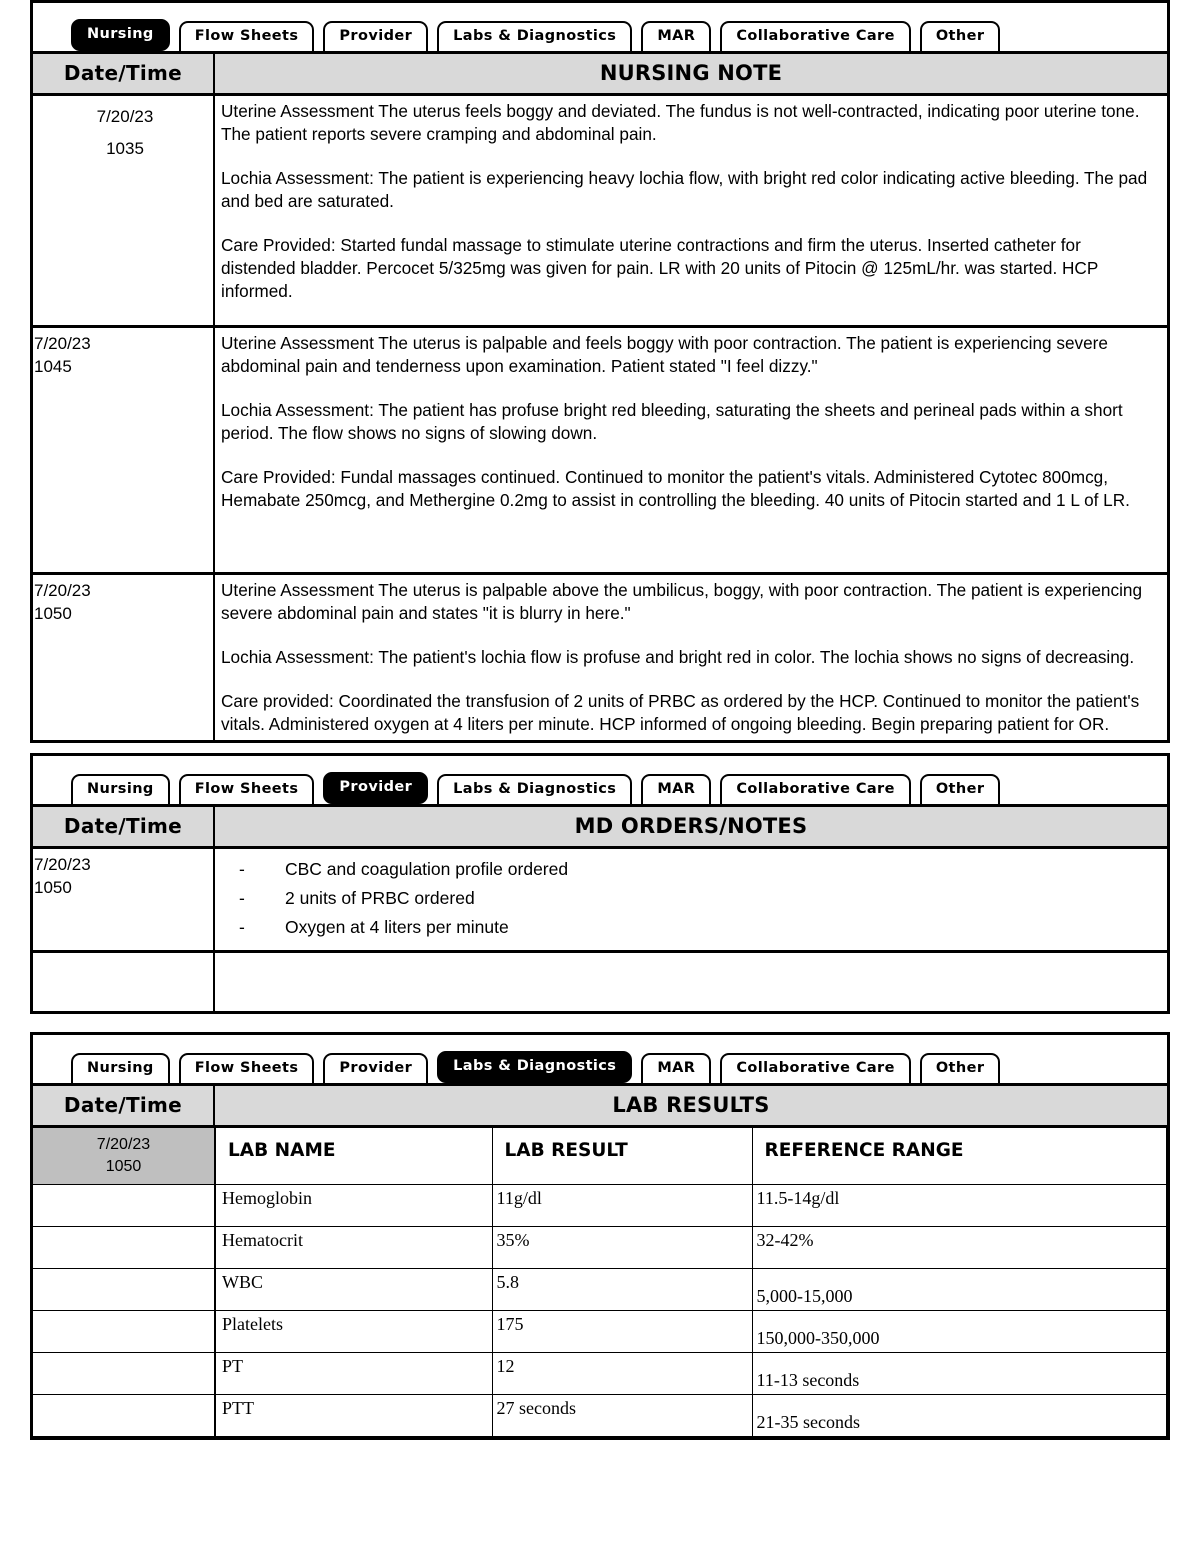 The image size is (1200, 1553). I want to click on nursing-header-row: Date/Time NURSING NOTE, so click(600, 73).